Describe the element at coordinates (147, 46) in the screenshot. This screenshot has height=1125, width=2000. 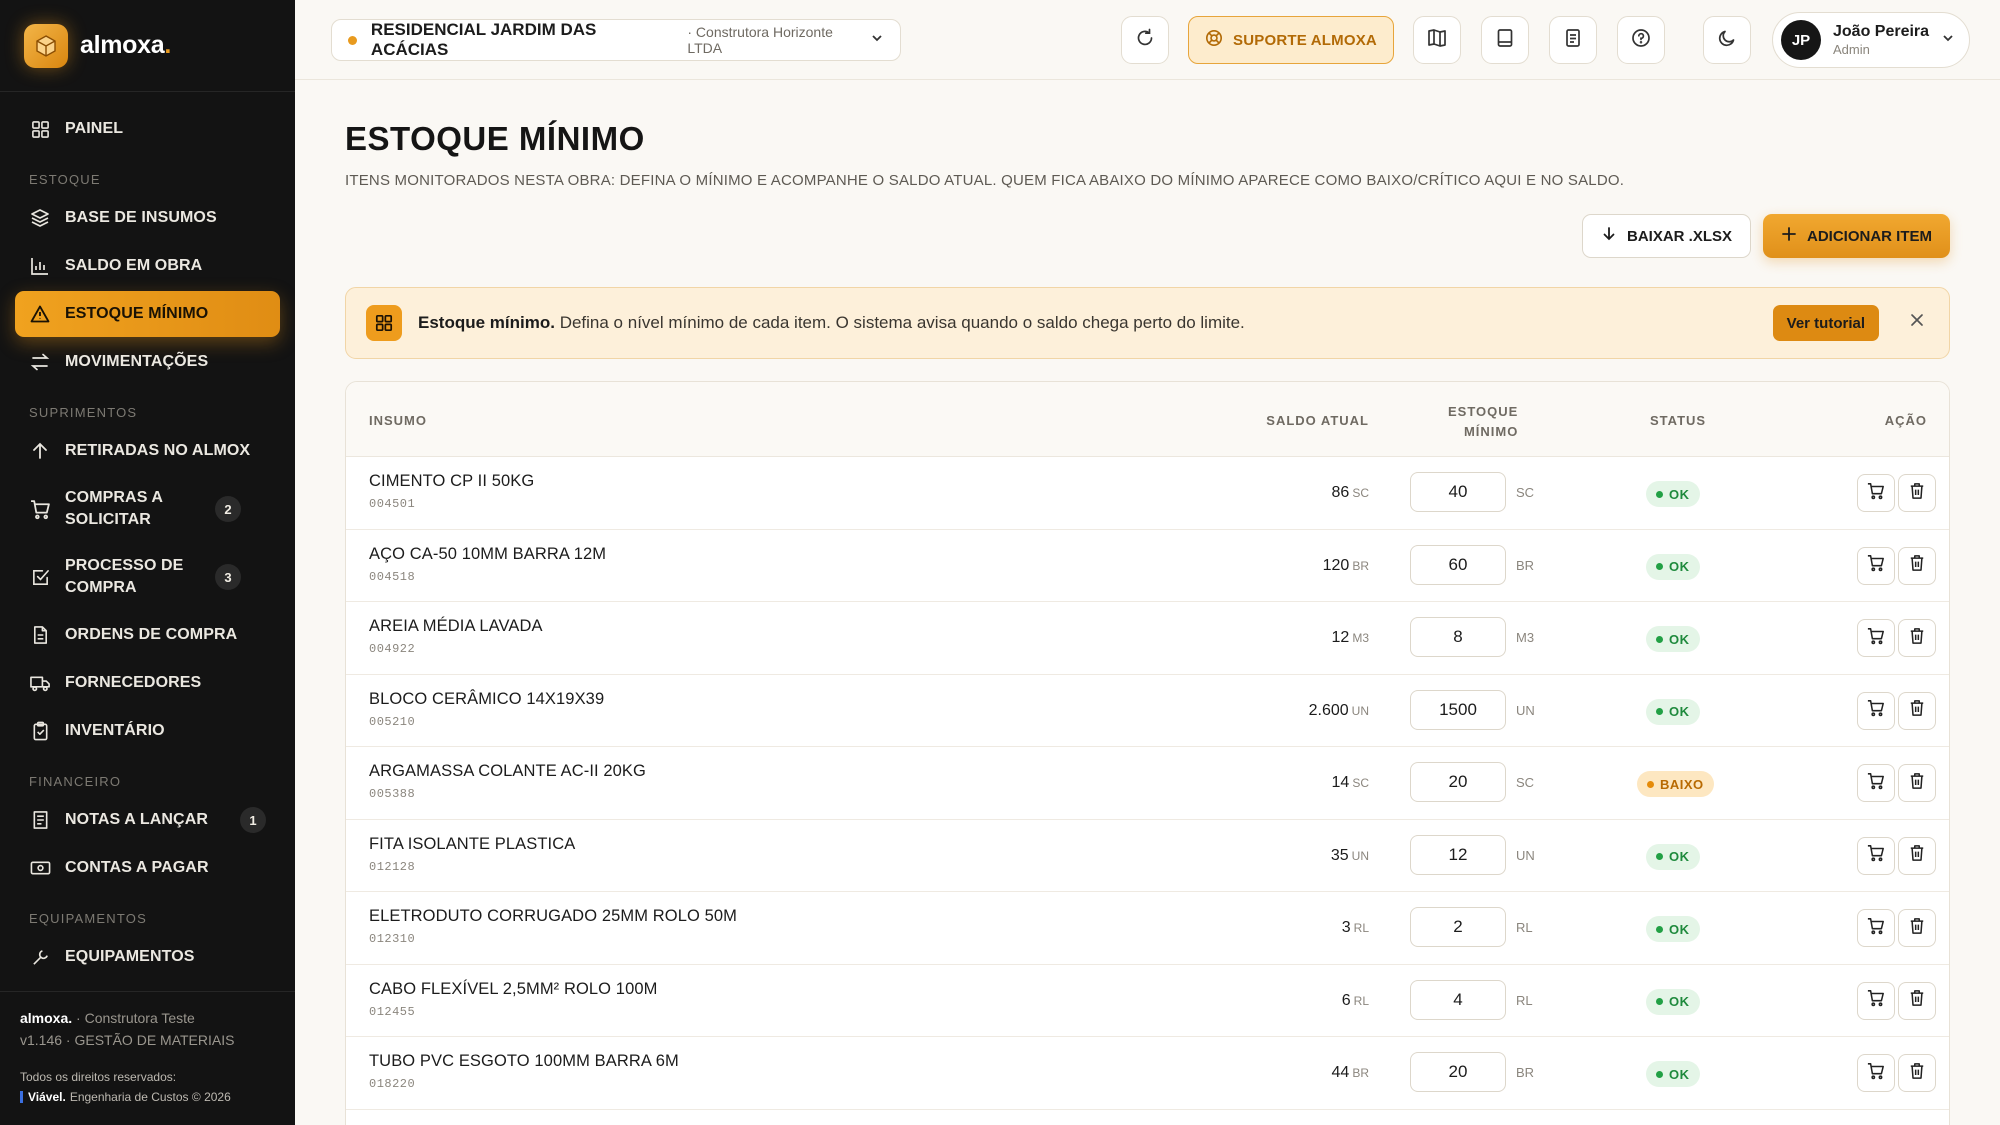
I see `brand: almoxa.` at that location.